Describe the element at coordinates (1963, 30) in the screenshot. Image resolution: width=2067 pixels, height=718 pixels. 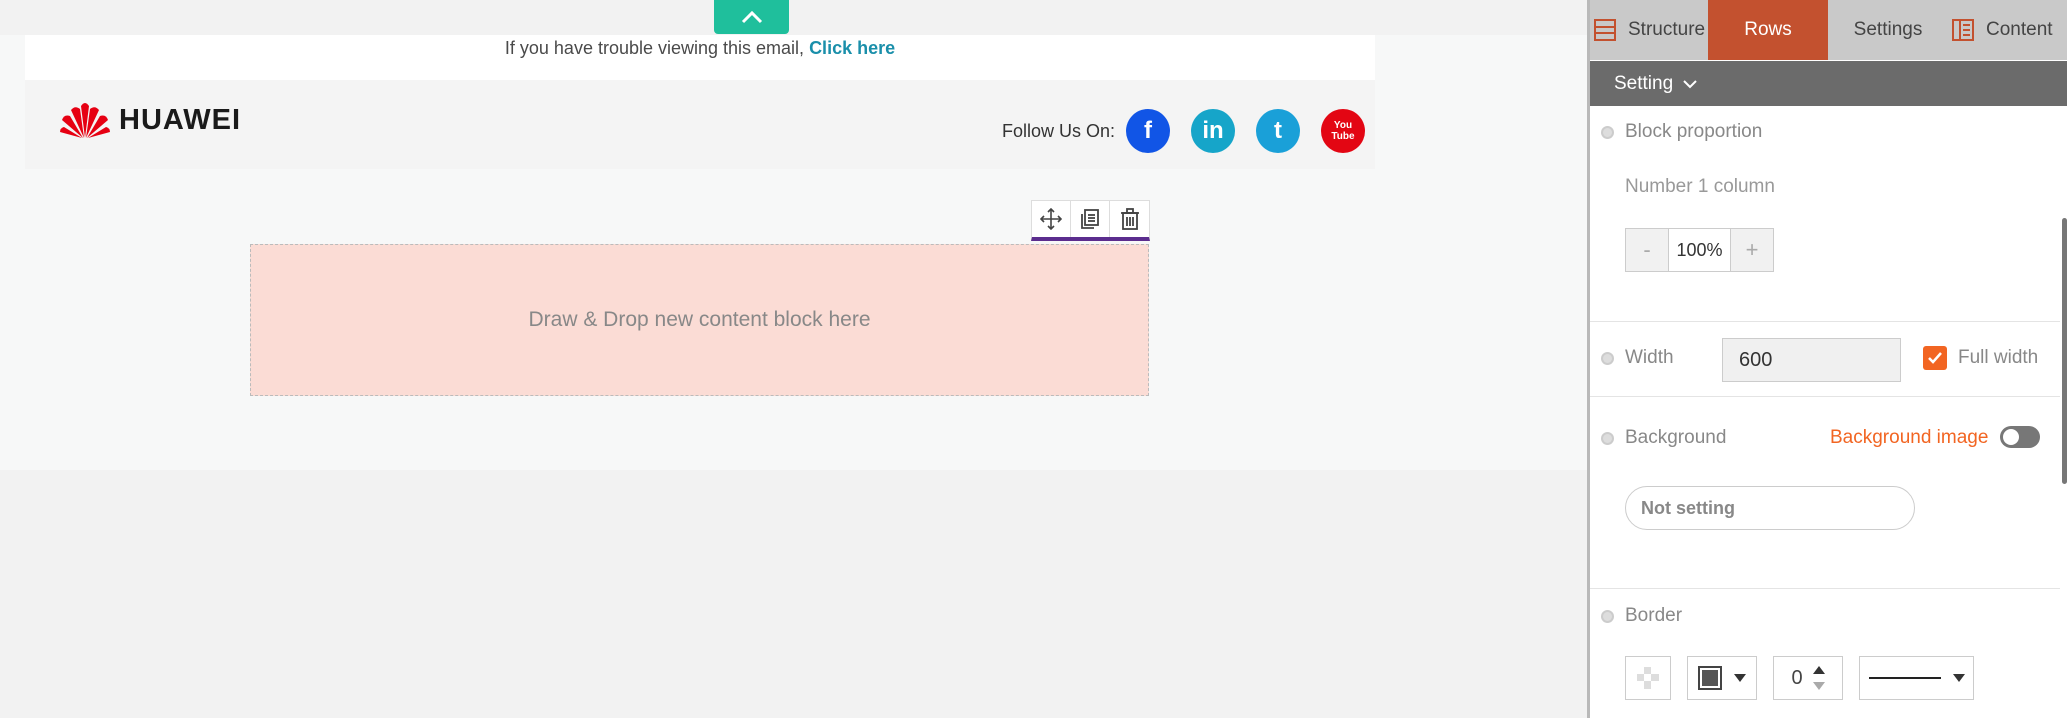
I see `content-icon` at that location.